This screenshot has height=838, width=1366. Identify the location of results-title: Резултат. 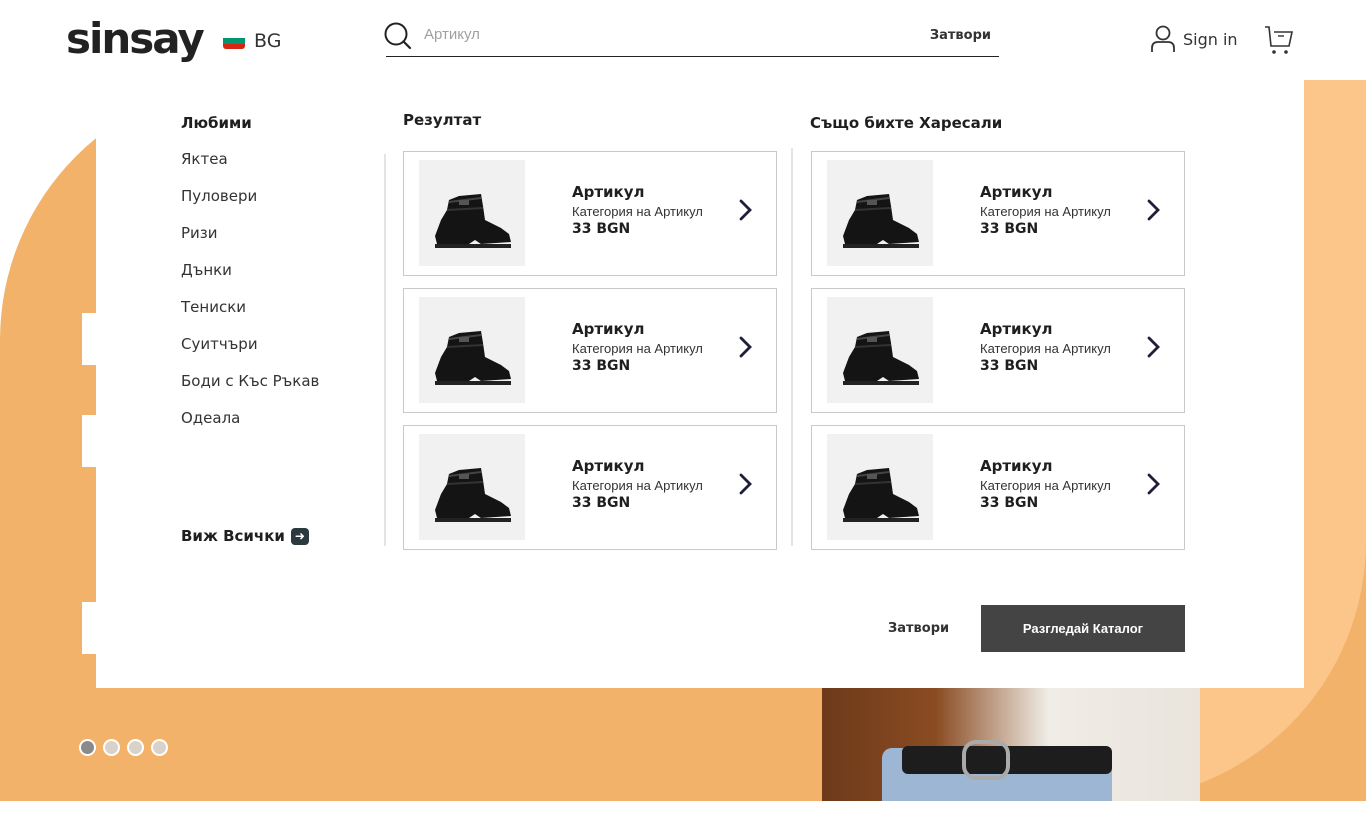
(442, 120).